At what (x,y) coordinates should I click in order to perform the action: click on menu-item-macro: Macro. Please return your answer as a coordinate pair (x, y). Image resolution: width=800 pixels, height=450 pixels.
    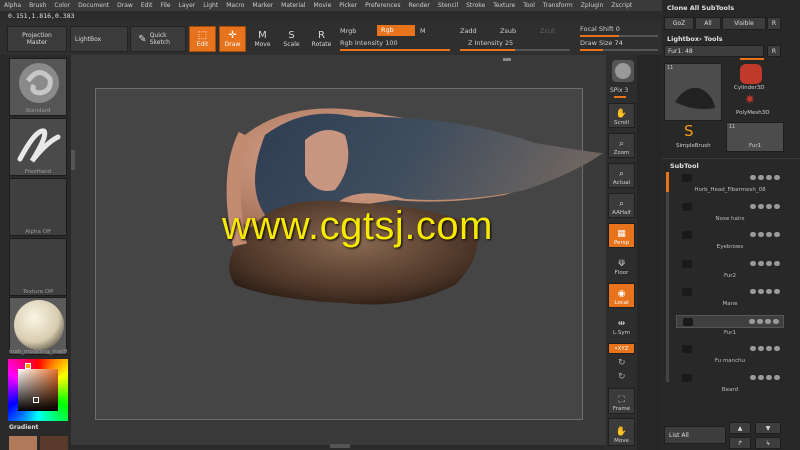
    Looking at the image, I should click on (235, 5).